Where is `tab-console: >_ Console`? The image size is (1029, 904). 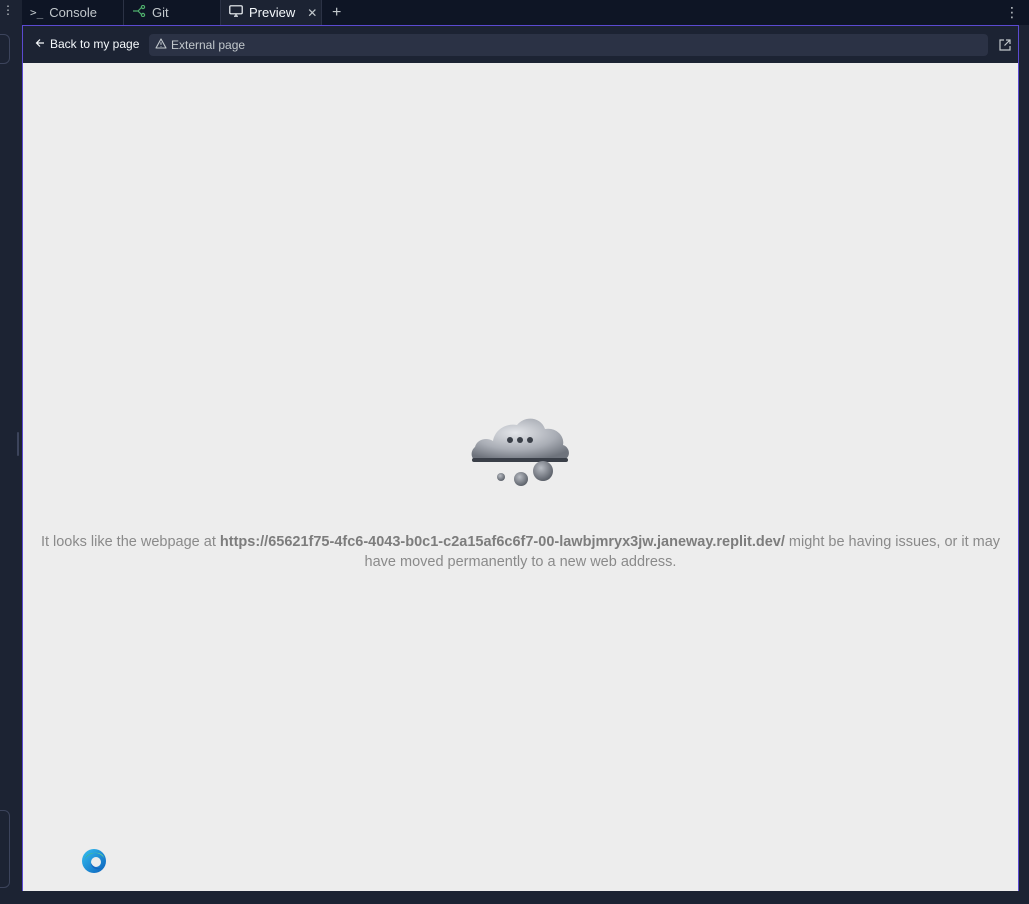 tab-console: >_ Console is located at coordinates (73, 12).